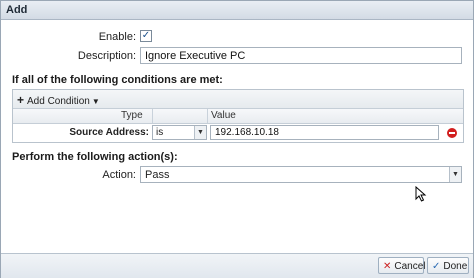 The height and width of the screenshot is (278, 474). I want to click on column-header-type: Type, so click(132, 115).